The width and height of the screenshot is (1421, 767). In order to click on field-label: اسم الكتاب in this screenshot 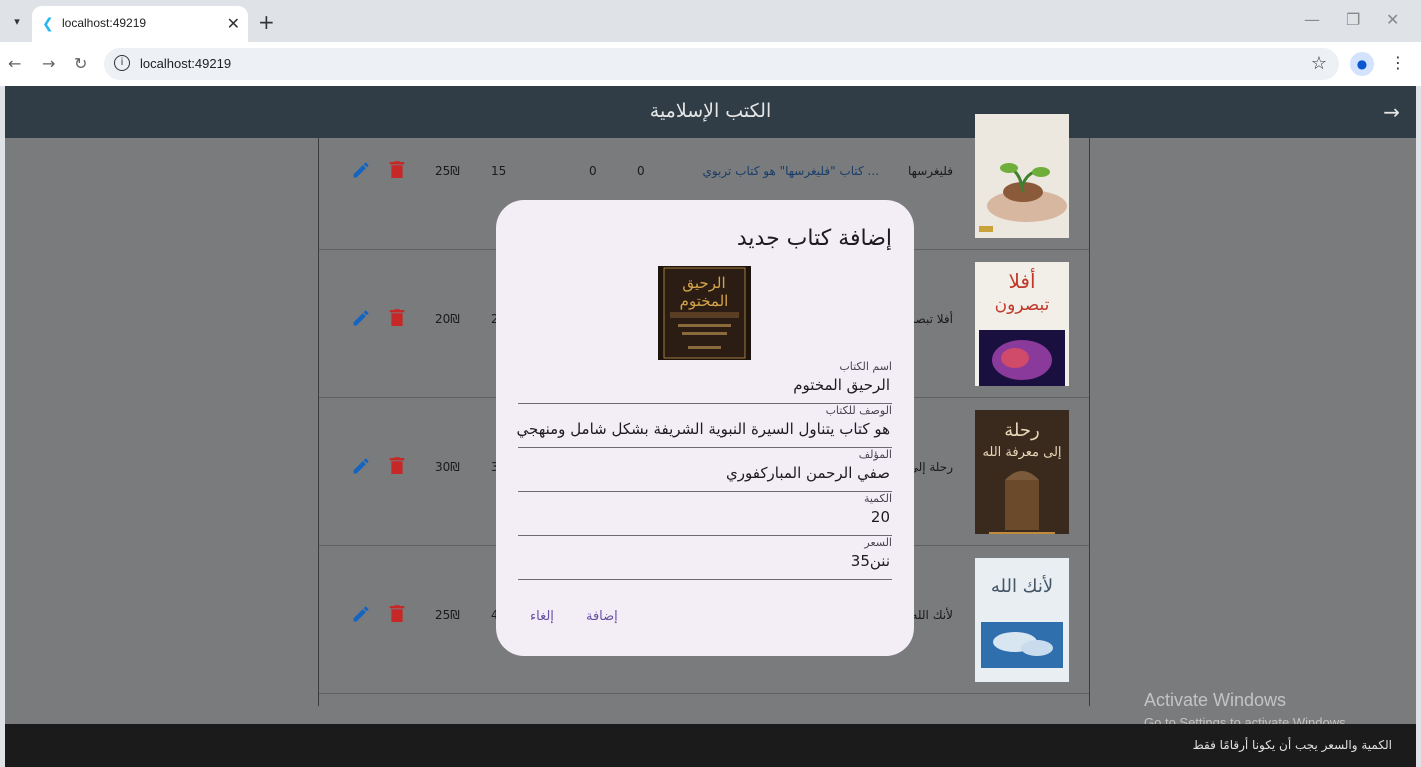, I will do `click(865, 366)`.